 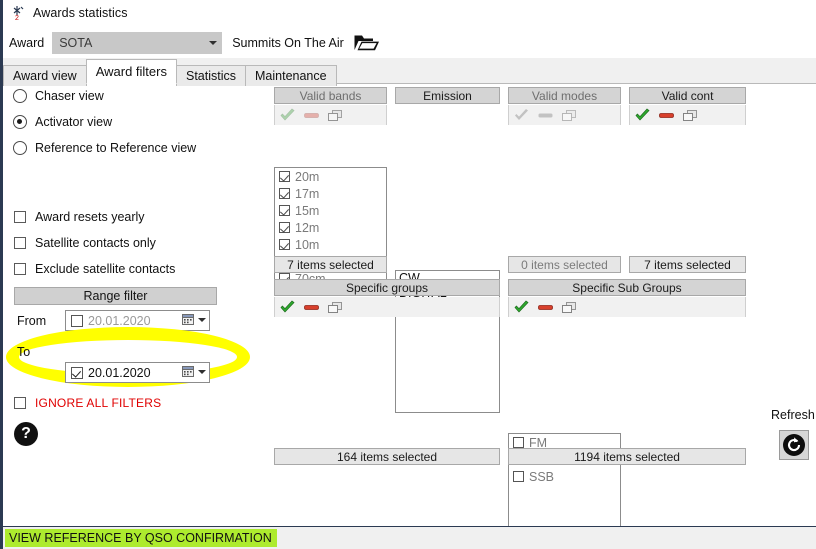 What do you see at coordinates (409, 42) in the screenshot?
I see `award-selector-row: Award SOTA Summits On The Air` at bounding box center [409, 42].